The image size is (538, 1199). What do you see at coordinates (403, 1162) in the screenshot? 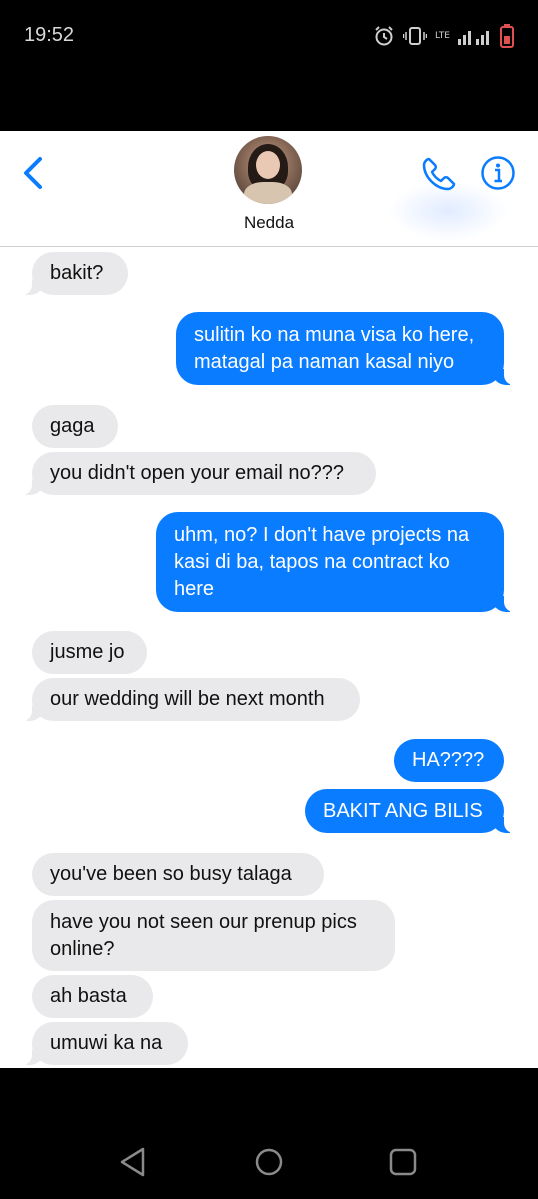
I see `recents-square-icon` at bounding box center [403, 1162].